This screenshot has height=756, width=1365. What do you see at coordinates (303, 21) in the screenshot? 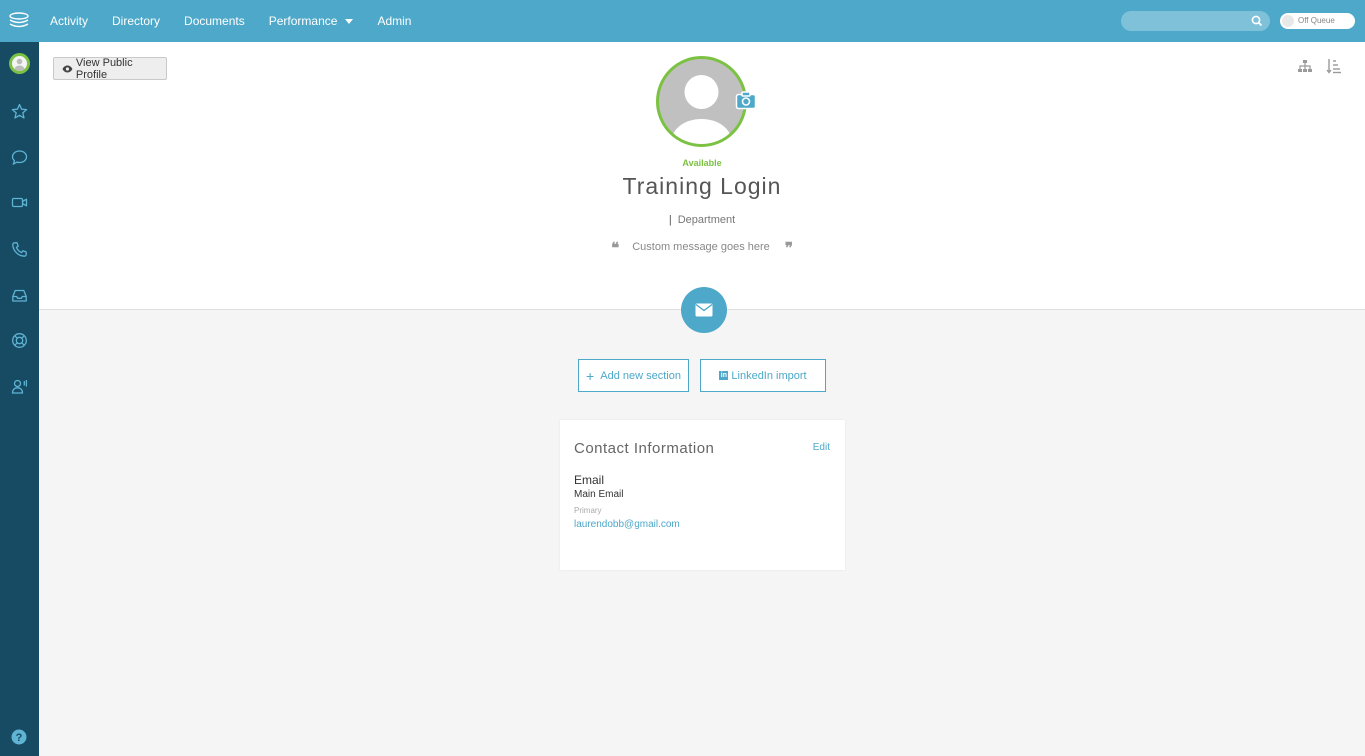
I see `nav-performance-label: Performance` at bounding box center [303, 21].